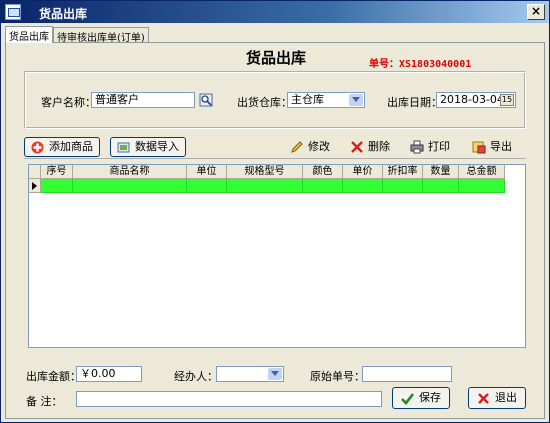  I want to click on handler-select, so click(250, 374).